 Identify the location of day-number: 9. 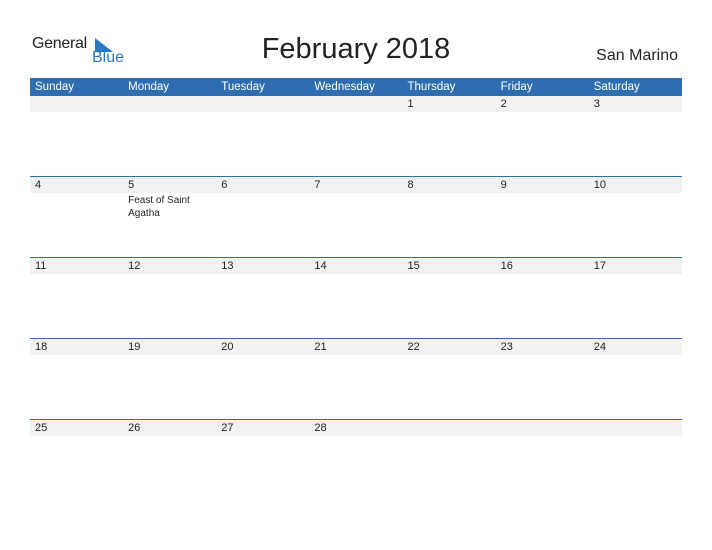
(542, 184).